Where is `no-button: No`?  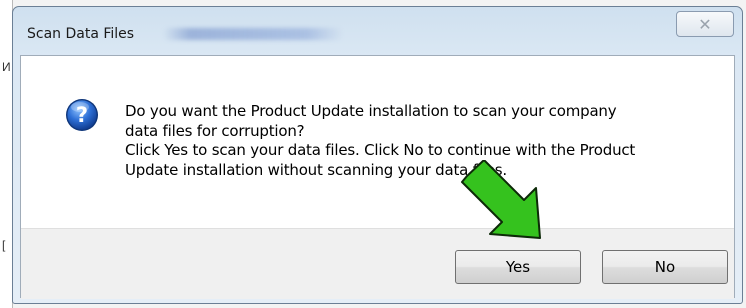 no-button: No is located at coordinates (665, 267).